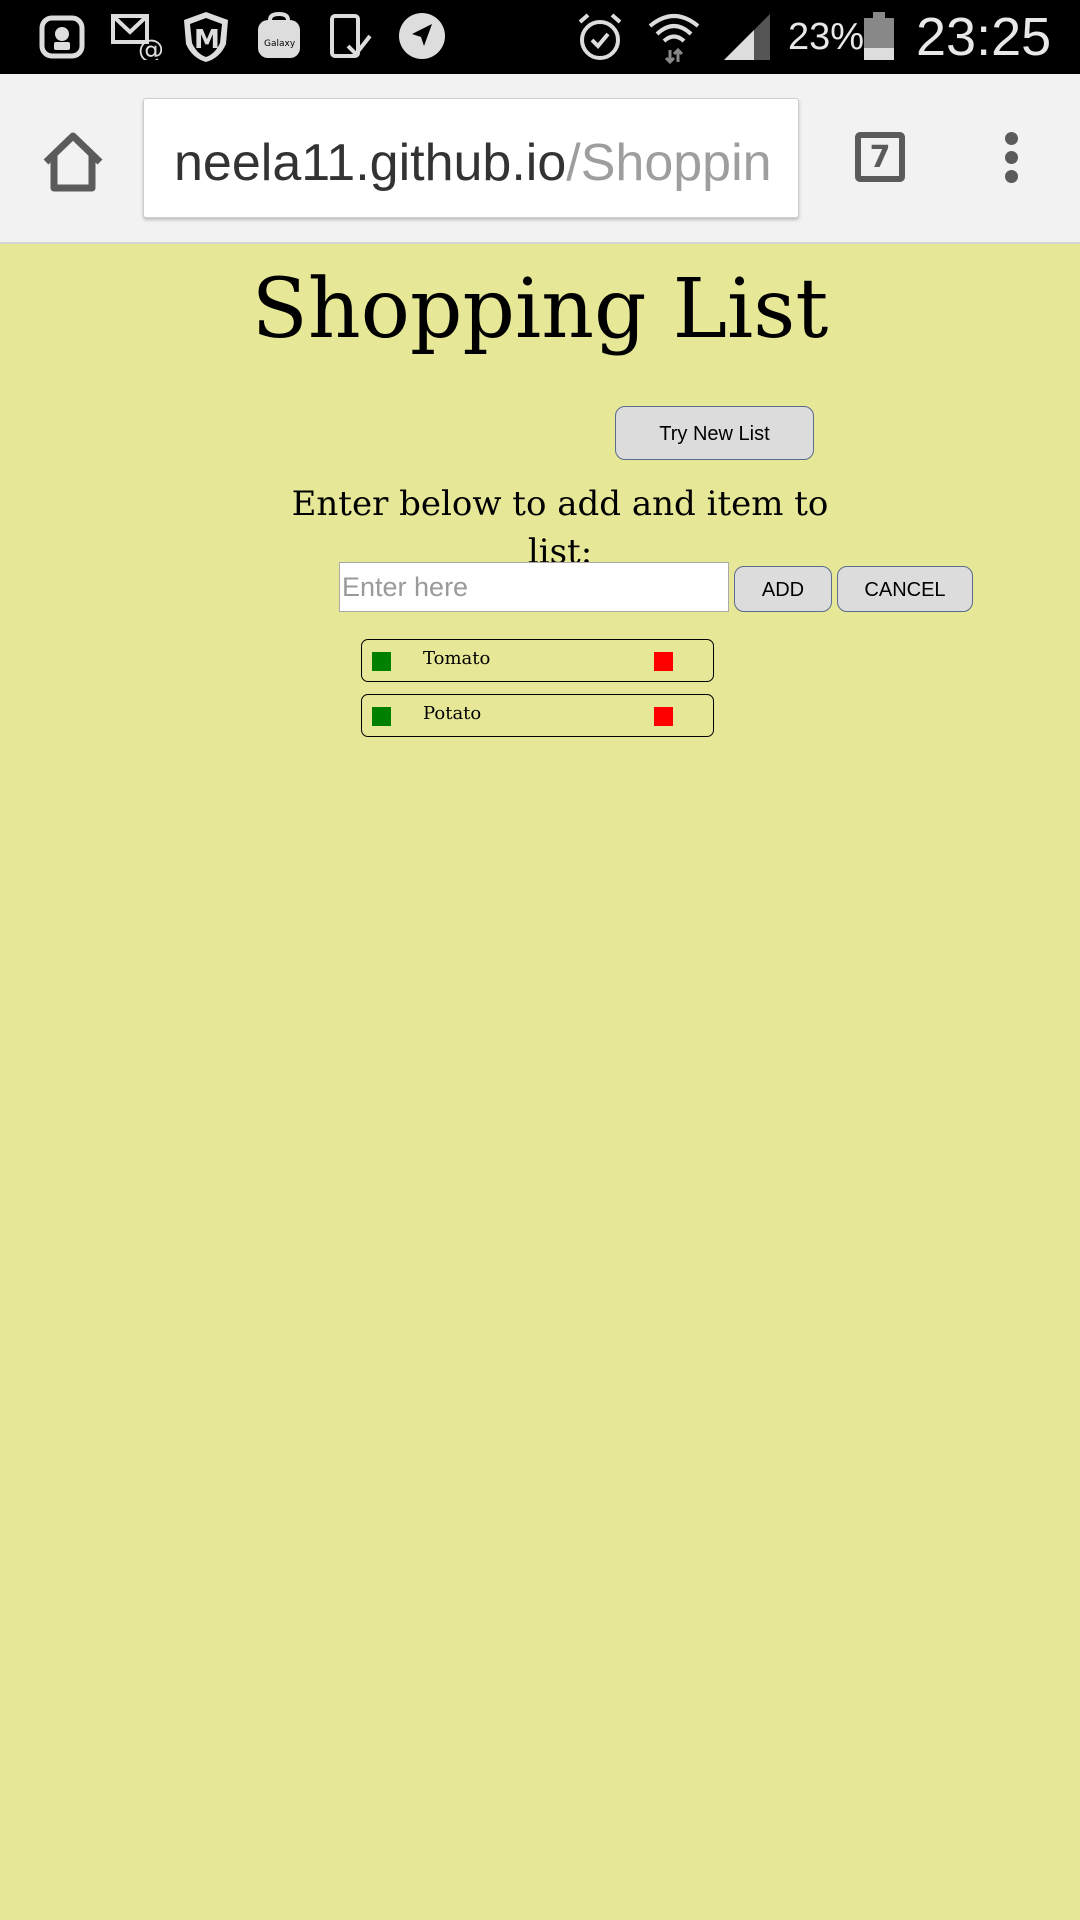 This screenshot has width=1080, height=1920. I want to click on url-text: neela11.github.io/Shoppin, so click(473, 163).